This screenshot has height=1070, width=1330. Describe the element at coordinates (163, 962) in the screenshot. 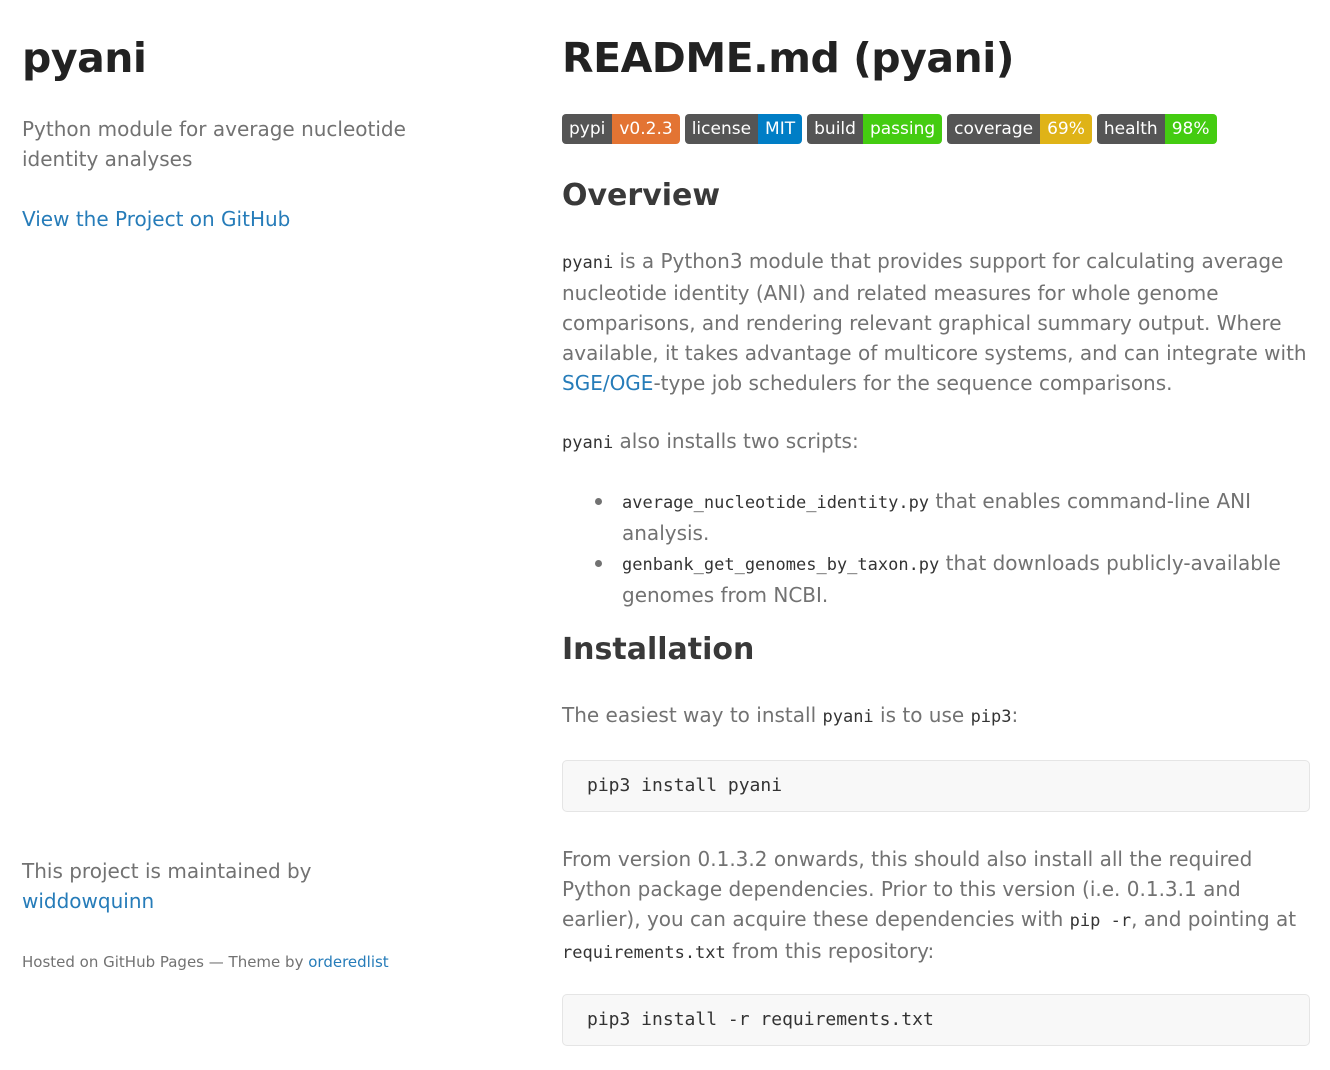

I see `hosted-prefix: Hosted on GitHub Pages — Theme by` at that location.